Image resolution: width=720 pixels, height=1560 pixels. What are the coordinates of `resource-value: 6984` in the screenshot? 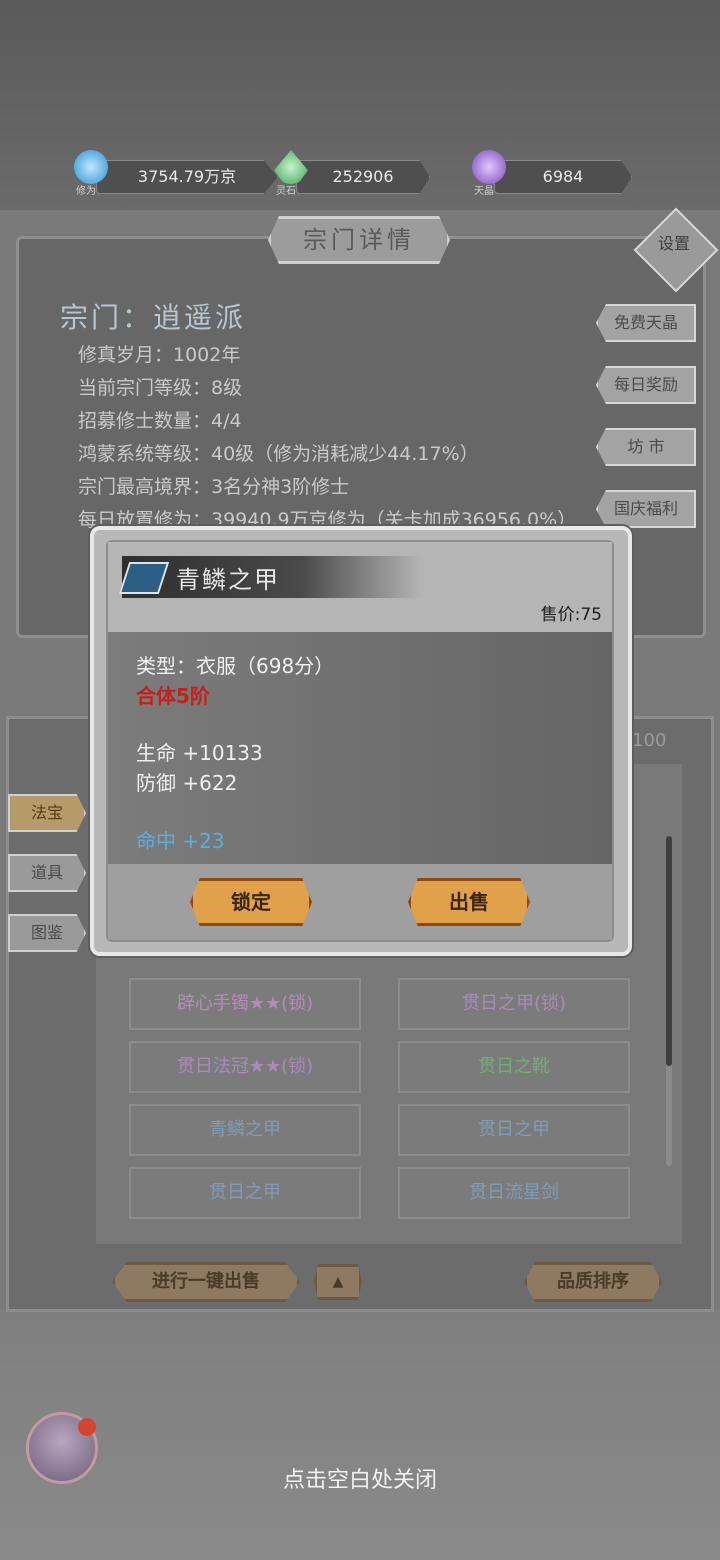 It's located at (563, 177).